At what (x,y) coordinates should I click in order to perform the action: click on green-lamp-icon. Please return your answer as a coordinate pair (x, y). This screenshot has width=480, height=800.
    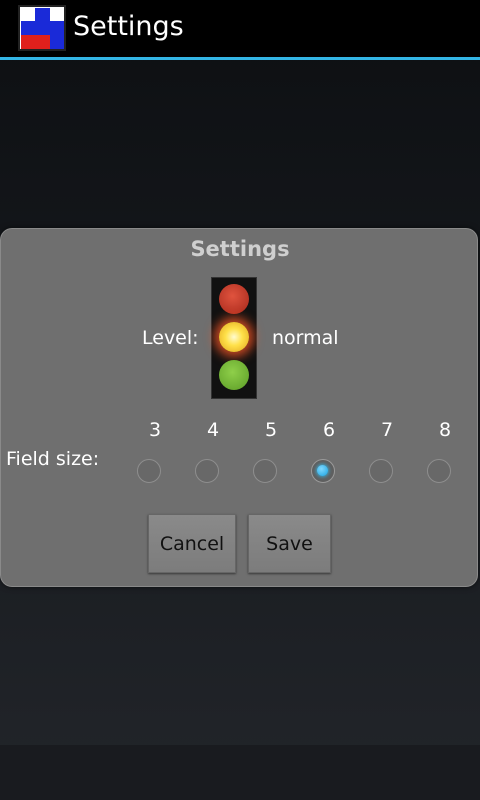
    Looking at the image, I should click on (234, 375).